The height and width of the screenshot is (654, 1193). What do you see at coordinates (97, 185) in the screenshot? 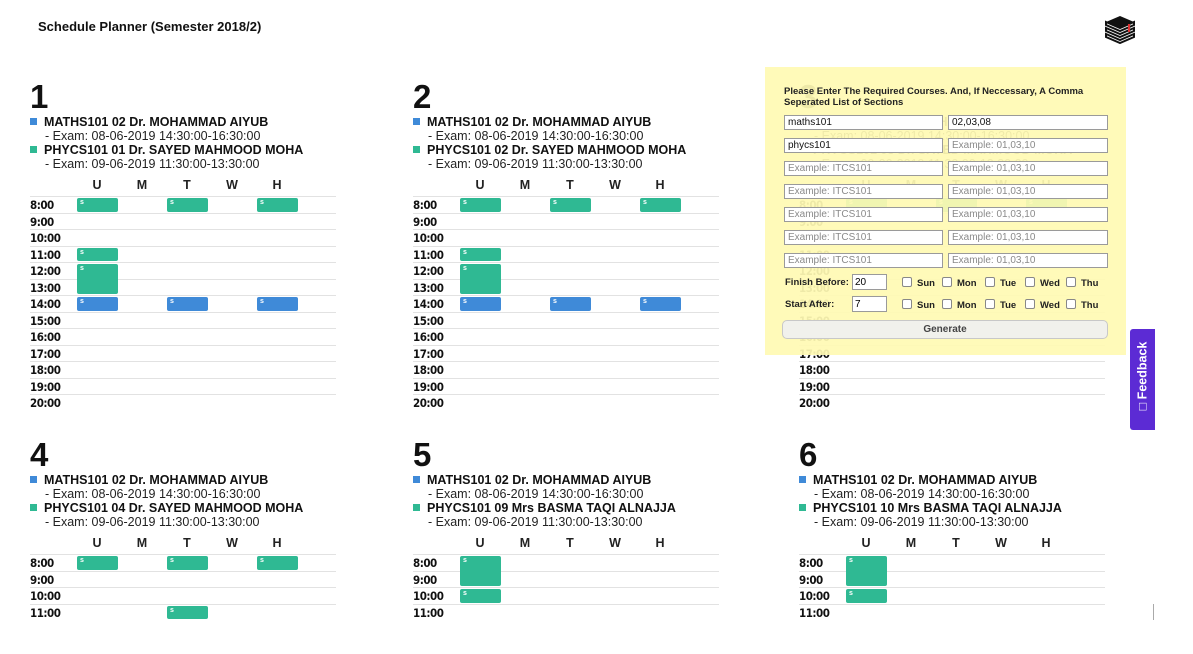
I see `day-header: U` at bounding box center [97, 185].